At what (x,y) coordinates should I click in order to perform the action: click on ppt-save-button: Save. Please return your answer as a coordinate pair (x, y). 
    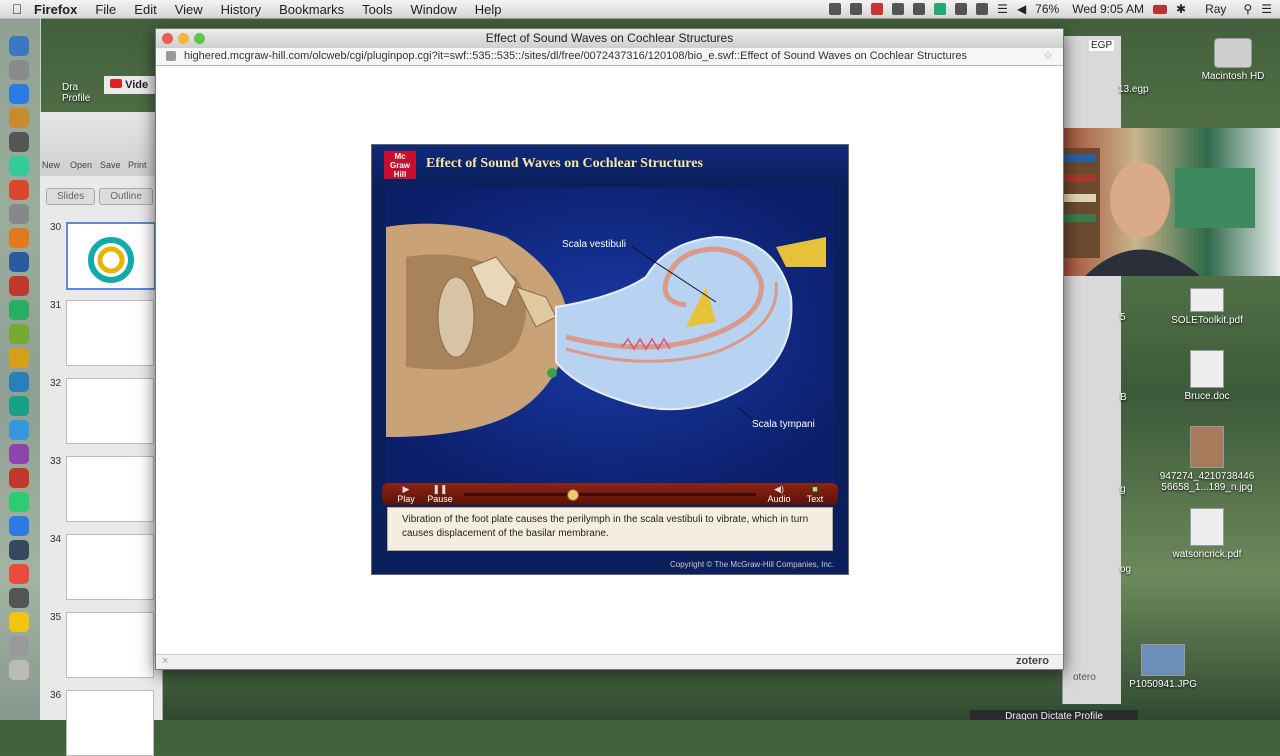
    Looking at the image, I should click on (110, 165).